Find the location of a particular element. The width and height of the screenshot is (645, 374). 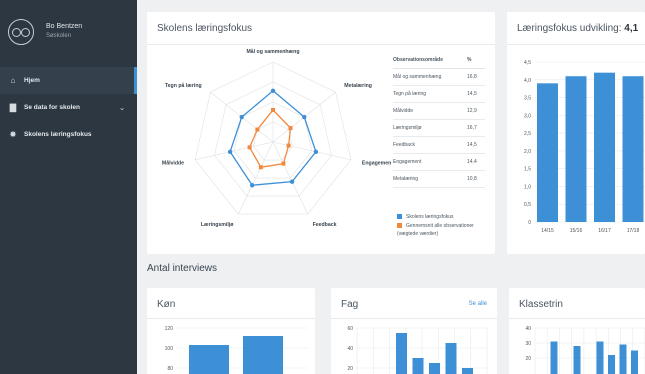

profile: Bo Bentzen Søskolen is located at coordinates (68, 26).